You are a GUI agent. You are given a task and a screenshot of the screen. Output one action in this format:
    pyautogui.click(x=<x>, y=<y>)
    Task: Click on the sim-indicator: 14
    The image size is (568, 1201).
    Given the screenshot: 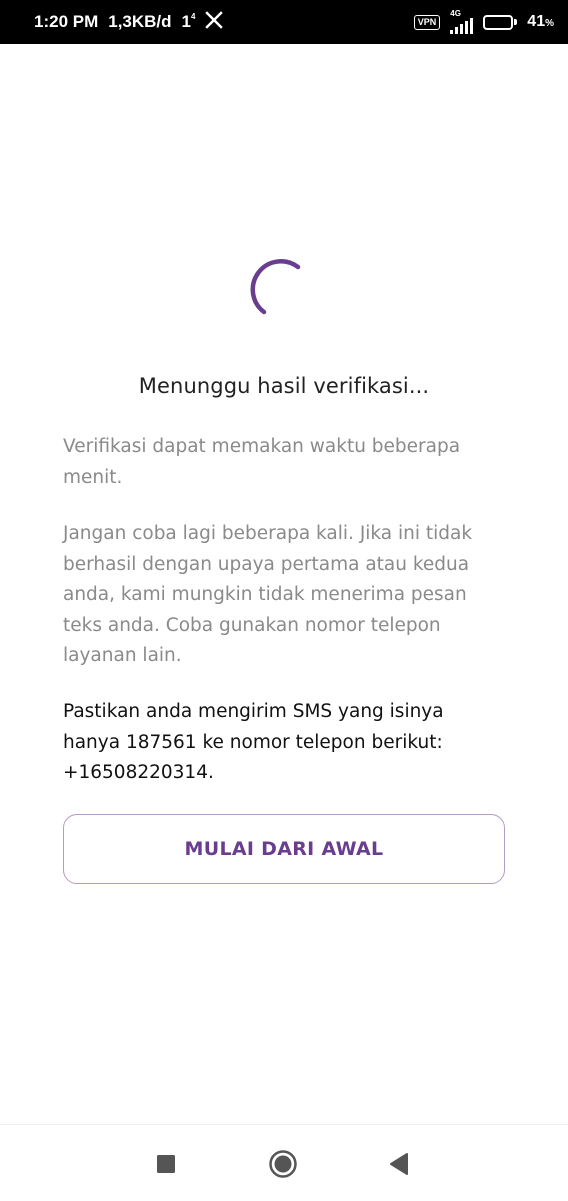 What is the action you would take?
    pyautogui.click(x=188, y=21)
    